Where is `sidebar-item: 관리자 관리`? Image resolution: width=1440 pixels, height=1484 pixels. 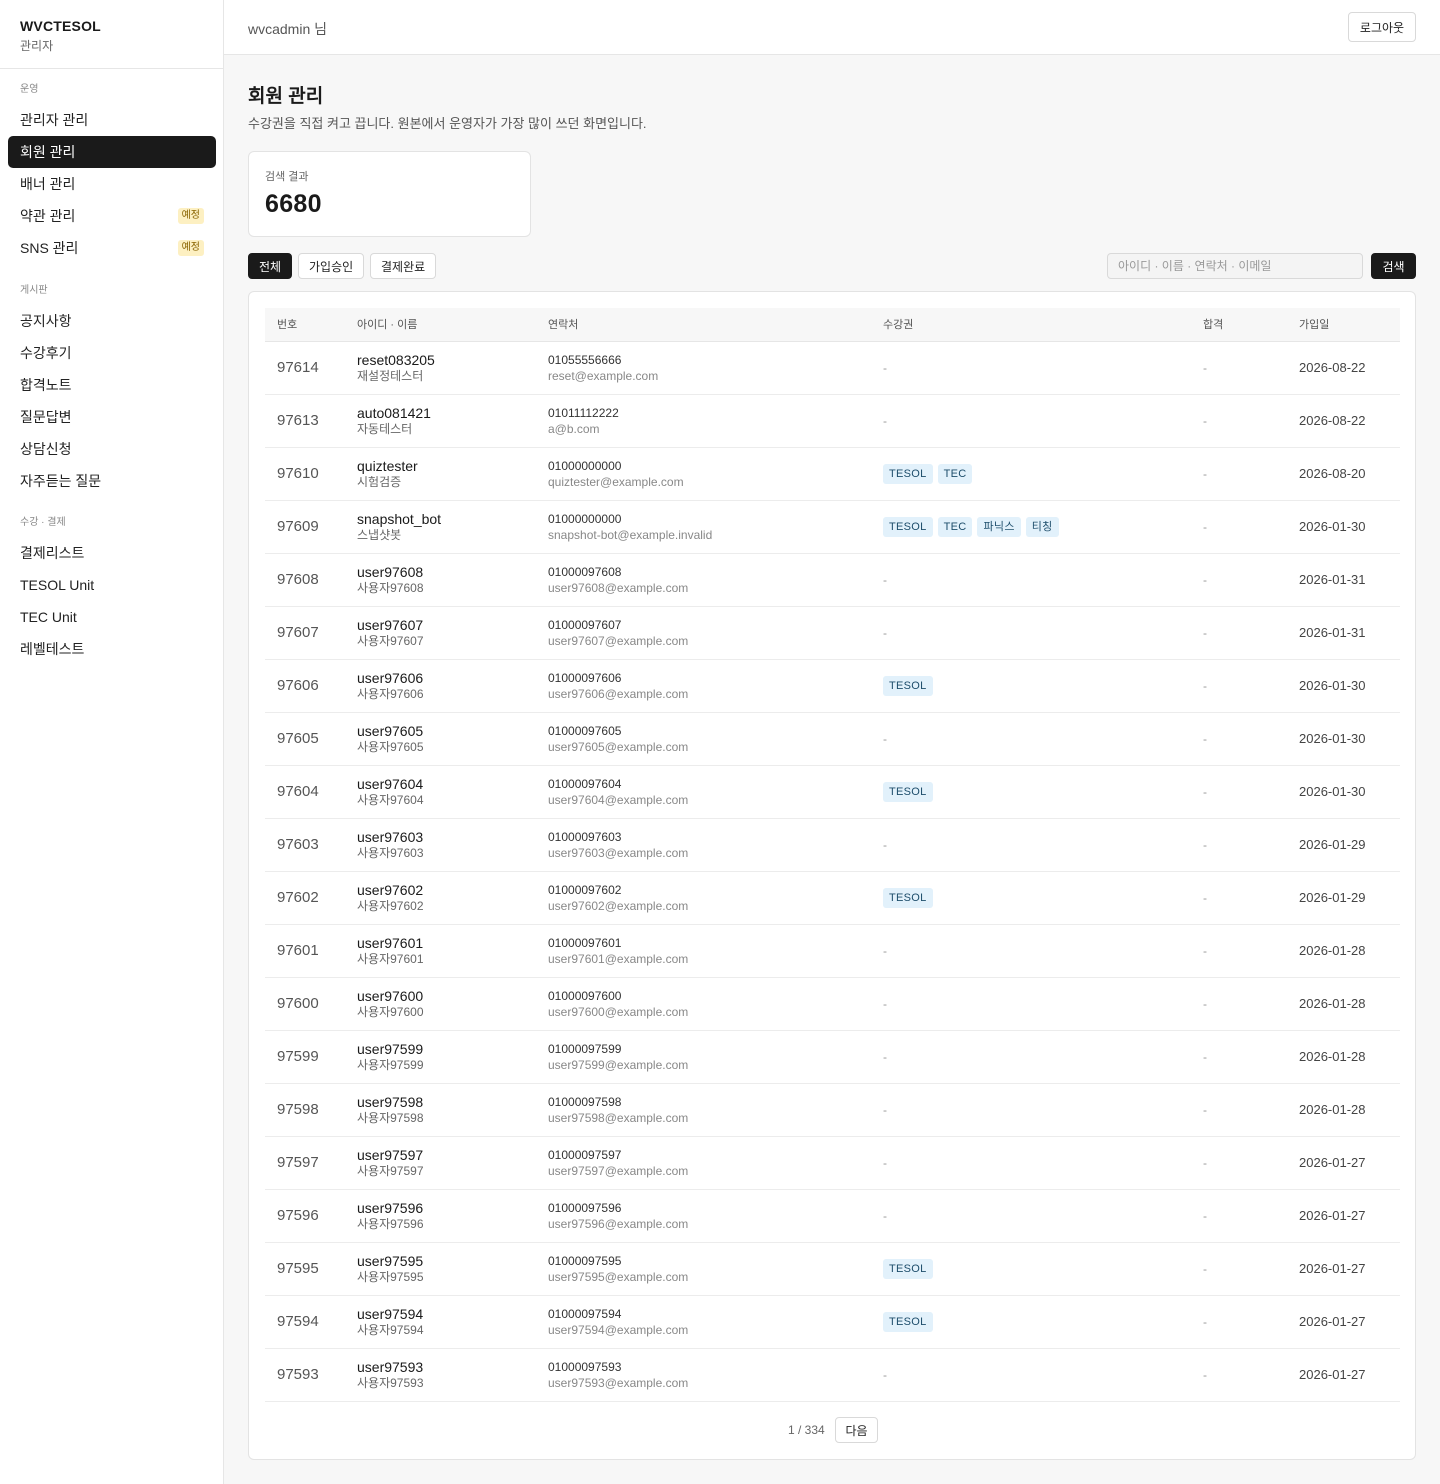 sidebar-item: 관리자 관리 is located at coordinates (112, 120).